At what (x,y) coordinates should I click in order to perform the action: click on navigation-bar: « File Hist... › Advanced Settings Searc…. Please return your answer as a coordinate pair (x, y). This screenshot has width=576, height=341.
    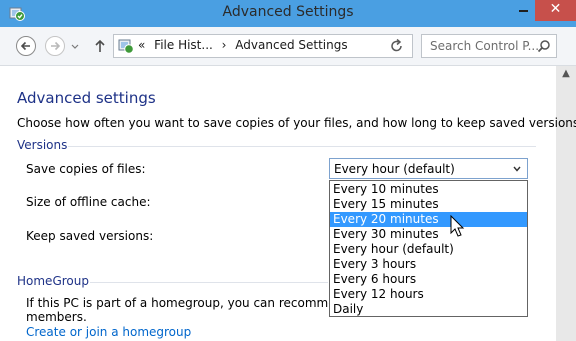
    Looking at the image, I should click on (288, 46).